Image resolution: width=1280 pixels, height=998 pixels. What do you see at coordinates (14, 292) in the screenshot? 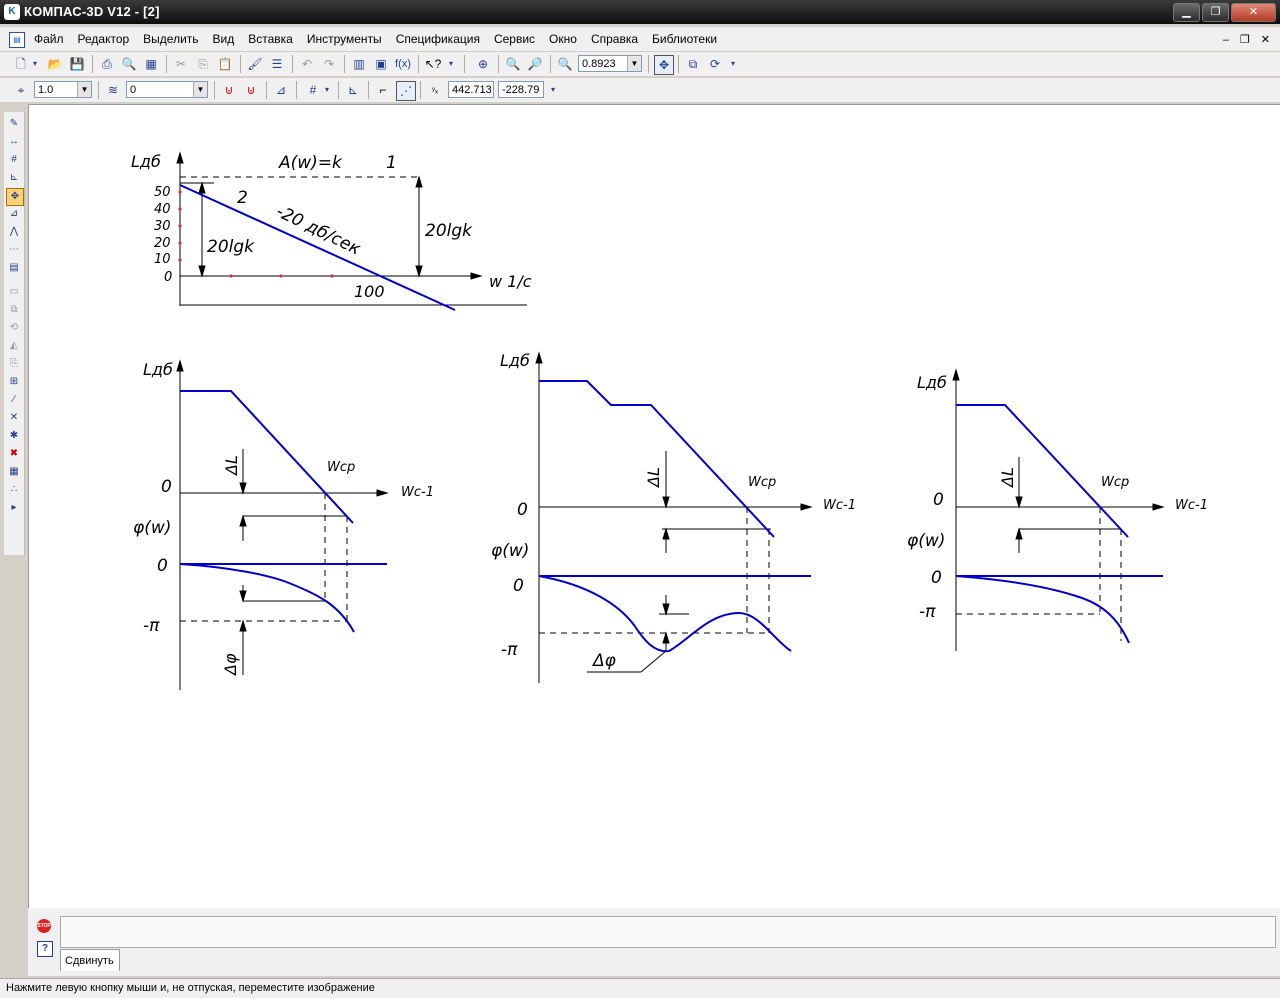
I see `fragment-icon: ▭` at bounding box center [14, 292].